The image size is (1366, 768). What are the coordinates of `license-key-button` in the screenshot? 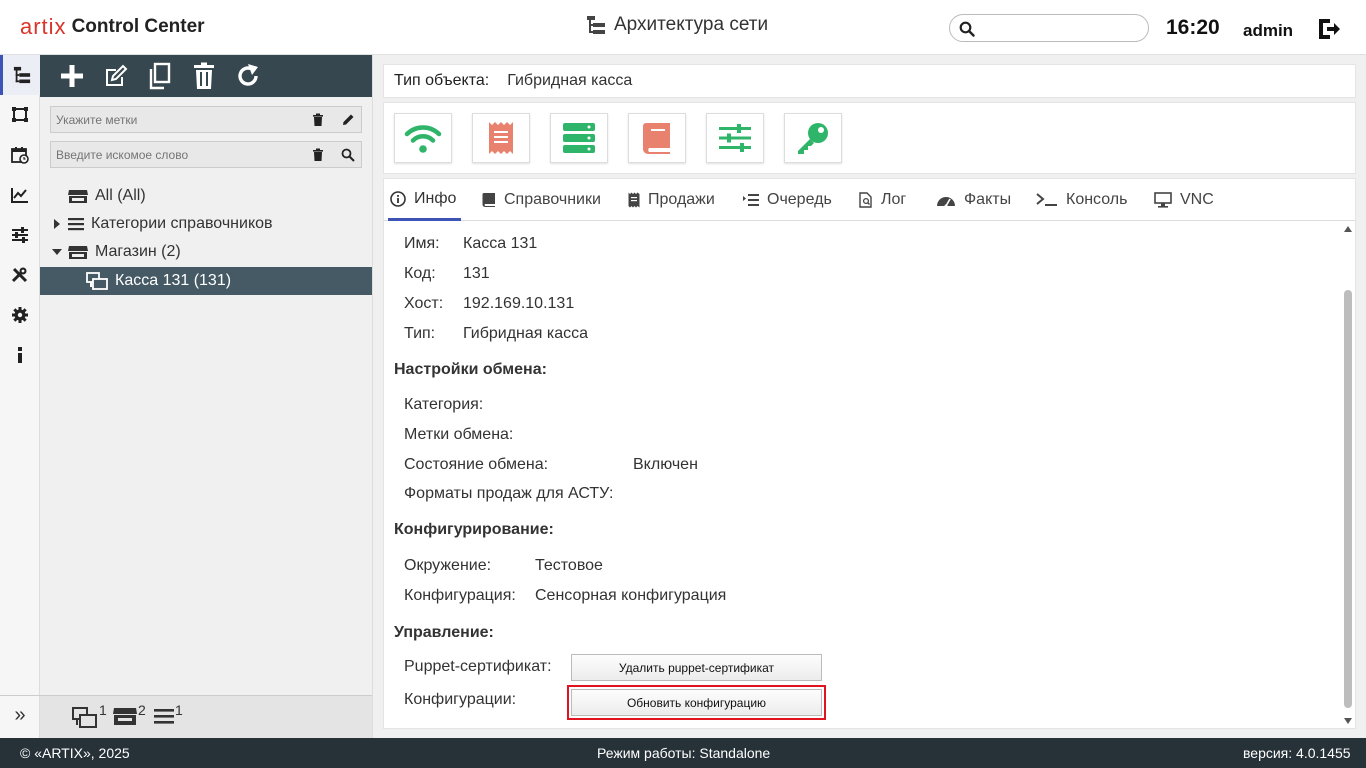 It's located at (813, 138).